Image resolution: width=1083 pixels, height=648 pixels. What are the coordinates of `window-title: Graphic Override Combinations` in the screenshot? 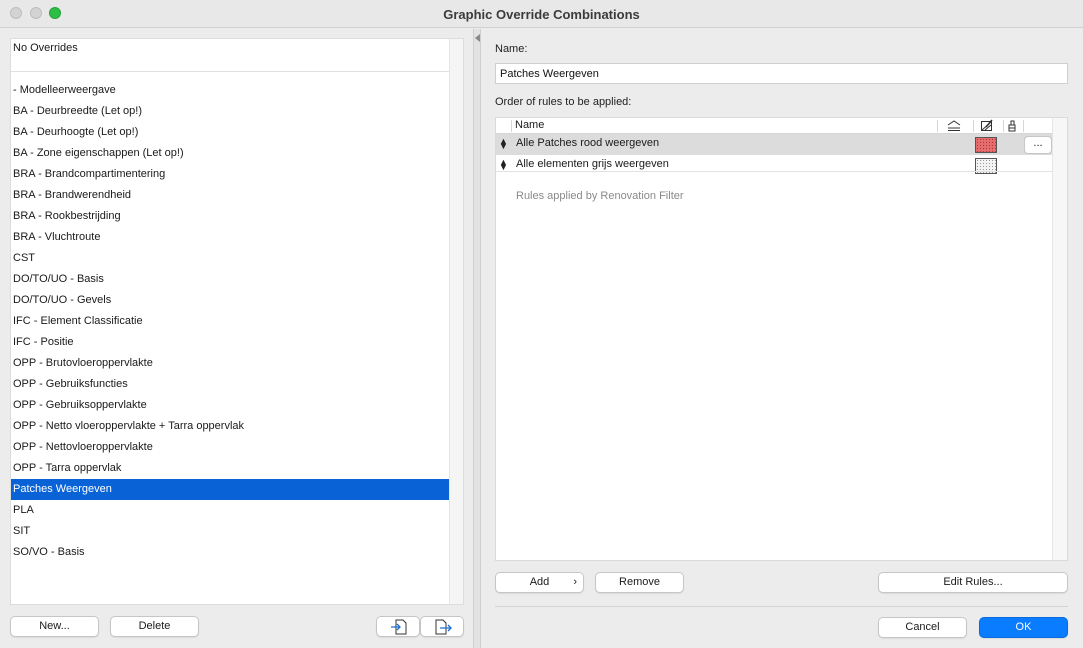 It's located at (541, 14).